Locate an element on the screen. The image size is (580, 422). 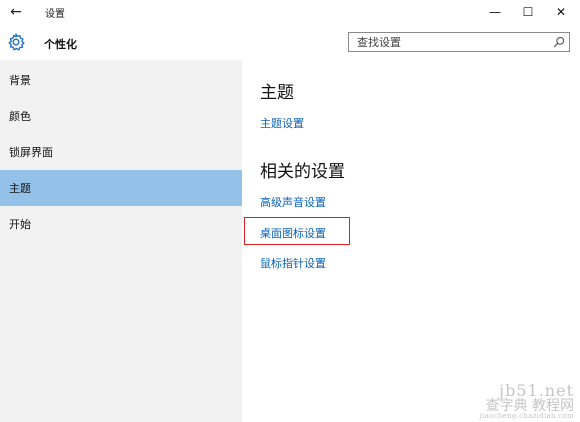
watermark-brand: 查字典 教程网 is located at coordinates (529, 406).